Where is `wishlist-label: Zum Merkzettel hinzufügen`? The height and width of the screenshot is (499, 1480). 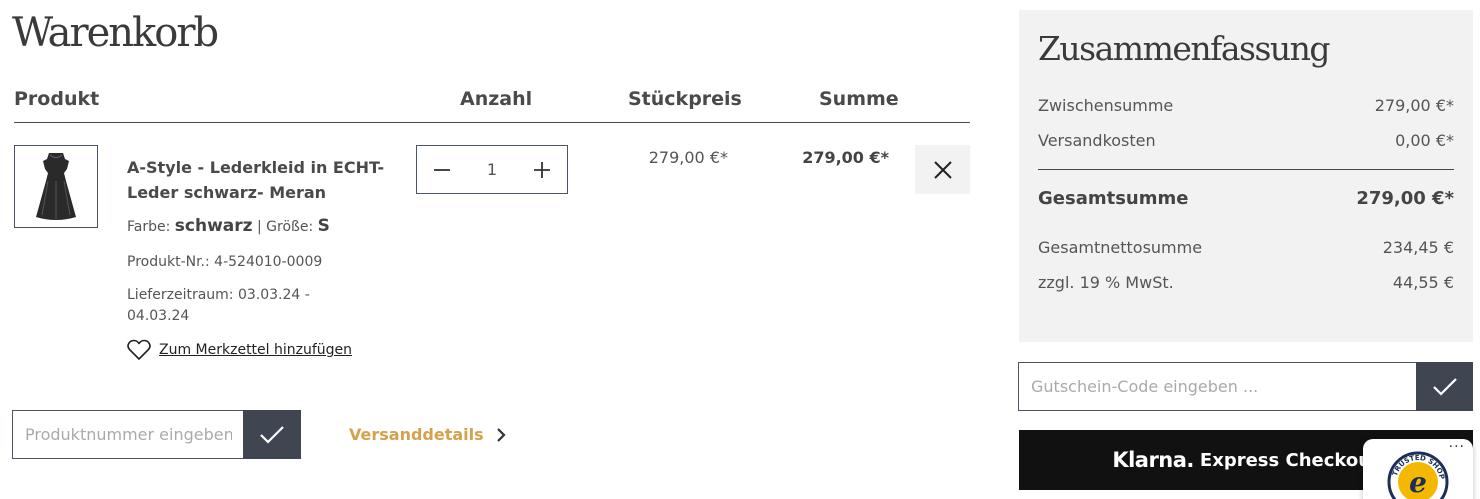
wishlist-label: Zum Merkzettel hinzufügen is located at coordinates (256, 350).